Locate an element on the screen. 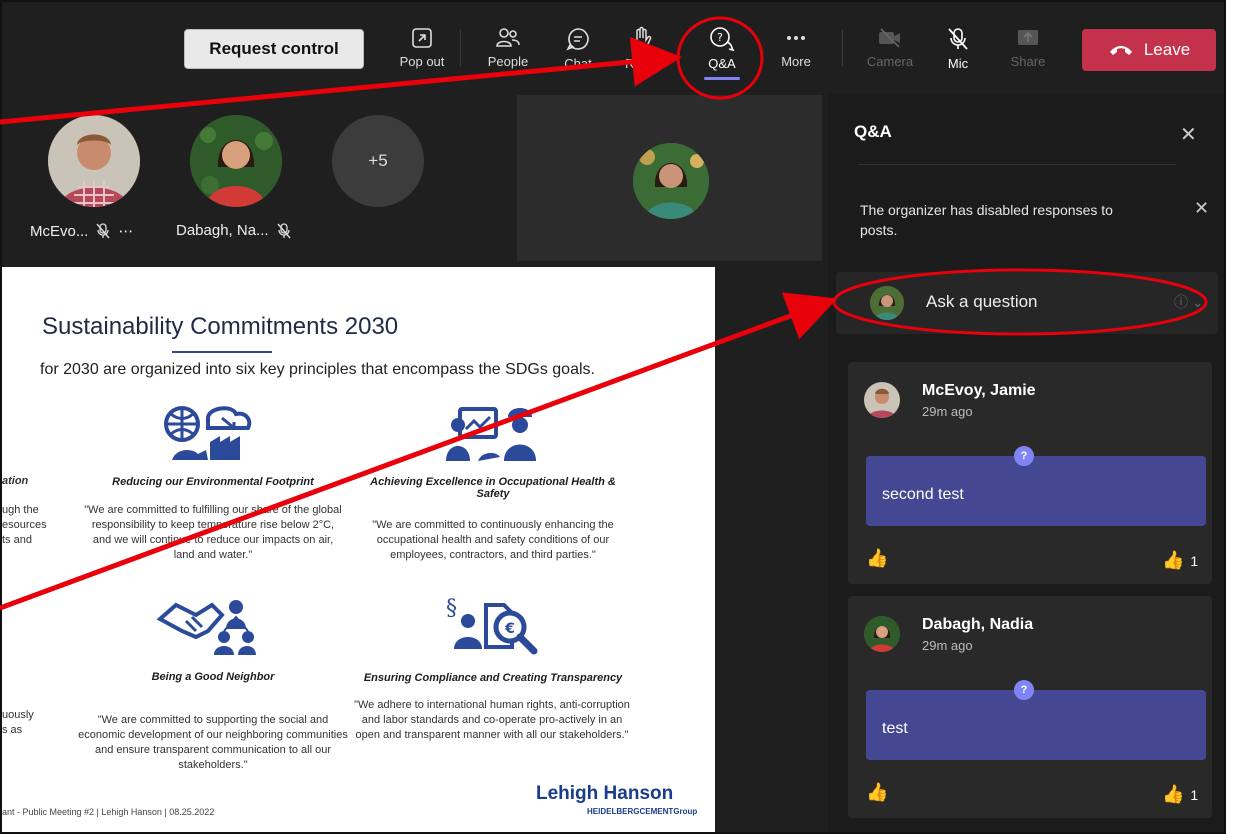 The height and width of the screenshot is (834, 1245). people-button: People is located at coordinates (508, 51).